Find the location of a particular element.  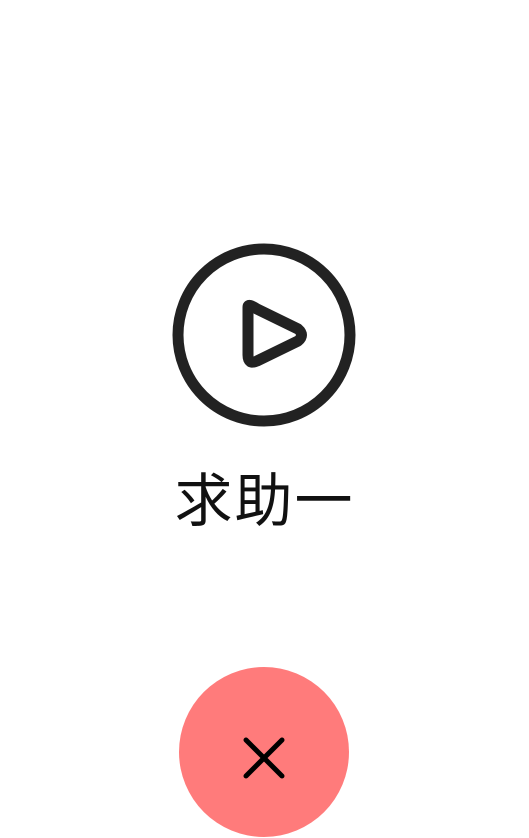

close-button is located at coordinates (264, 752).